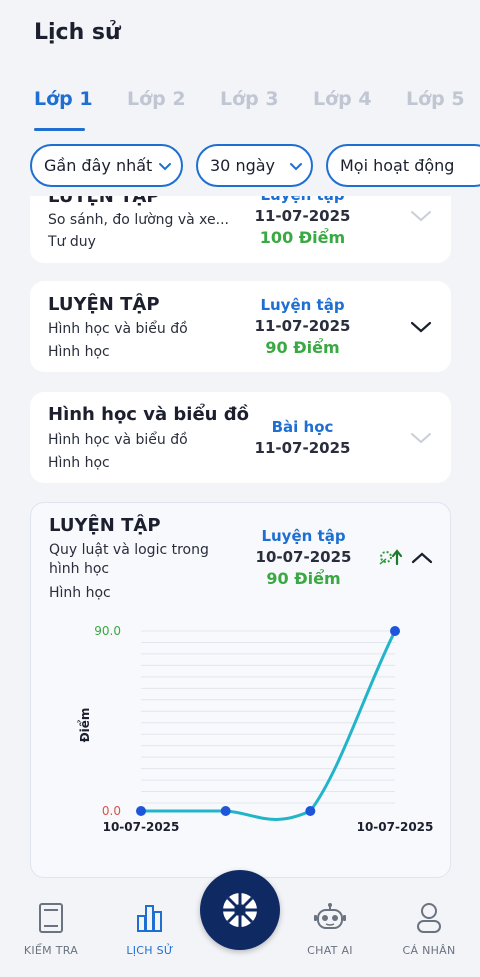  Describe the element at coordinates (51, 950) in the screenshot. I see `nav-label: KIỂM TRA` at that location.